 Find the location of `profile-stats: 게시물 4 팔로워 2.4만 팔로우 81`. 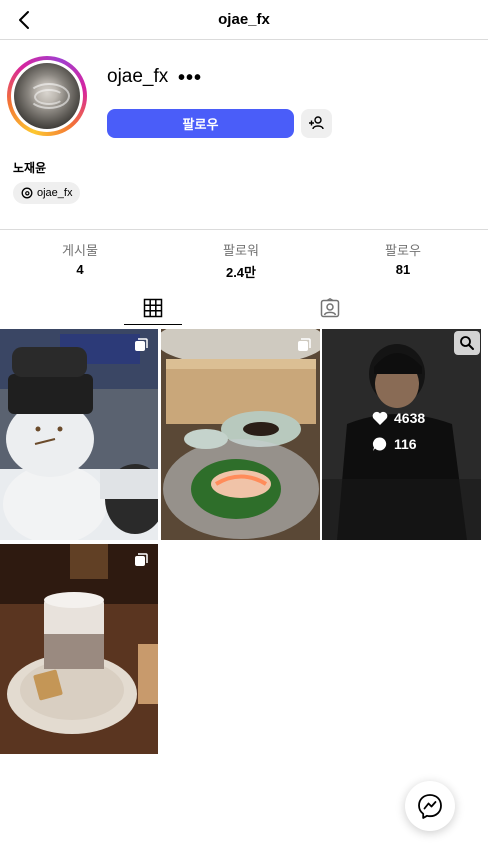

profile-stats: 게시물 4 팔로워 2.4만 팔로우 81 is located at coordinates (244, 256).